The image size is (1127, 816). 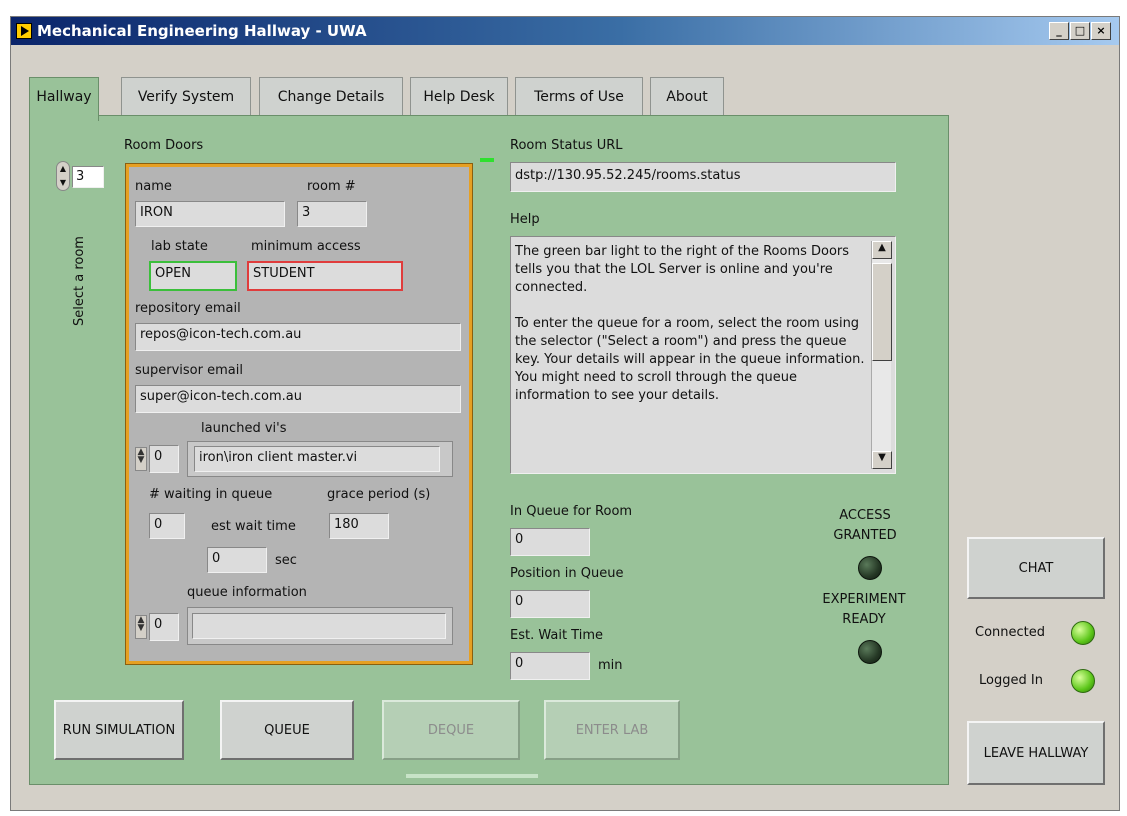 I want to click on deque-button: DEQUE, so click(x=451, y=730).